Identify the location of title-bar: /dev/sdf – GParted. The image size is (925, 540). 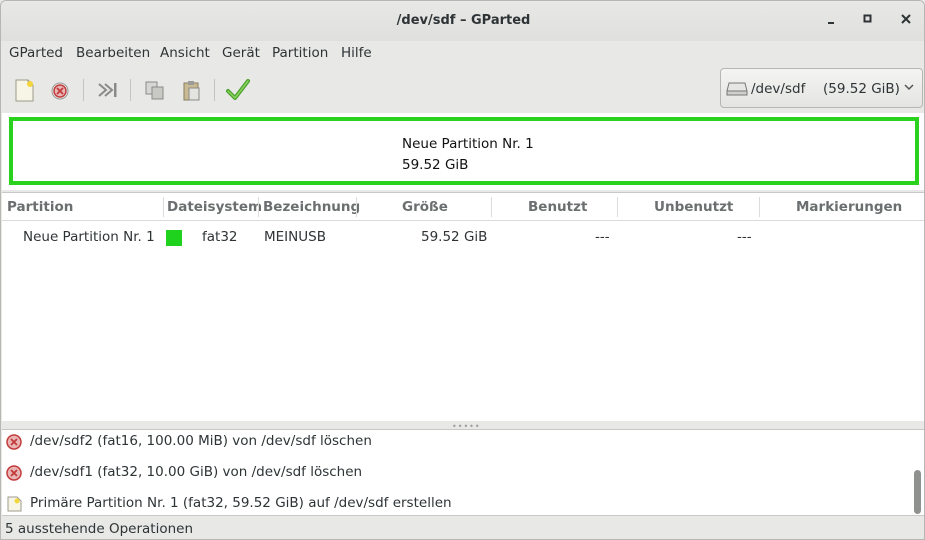
(462, 21).